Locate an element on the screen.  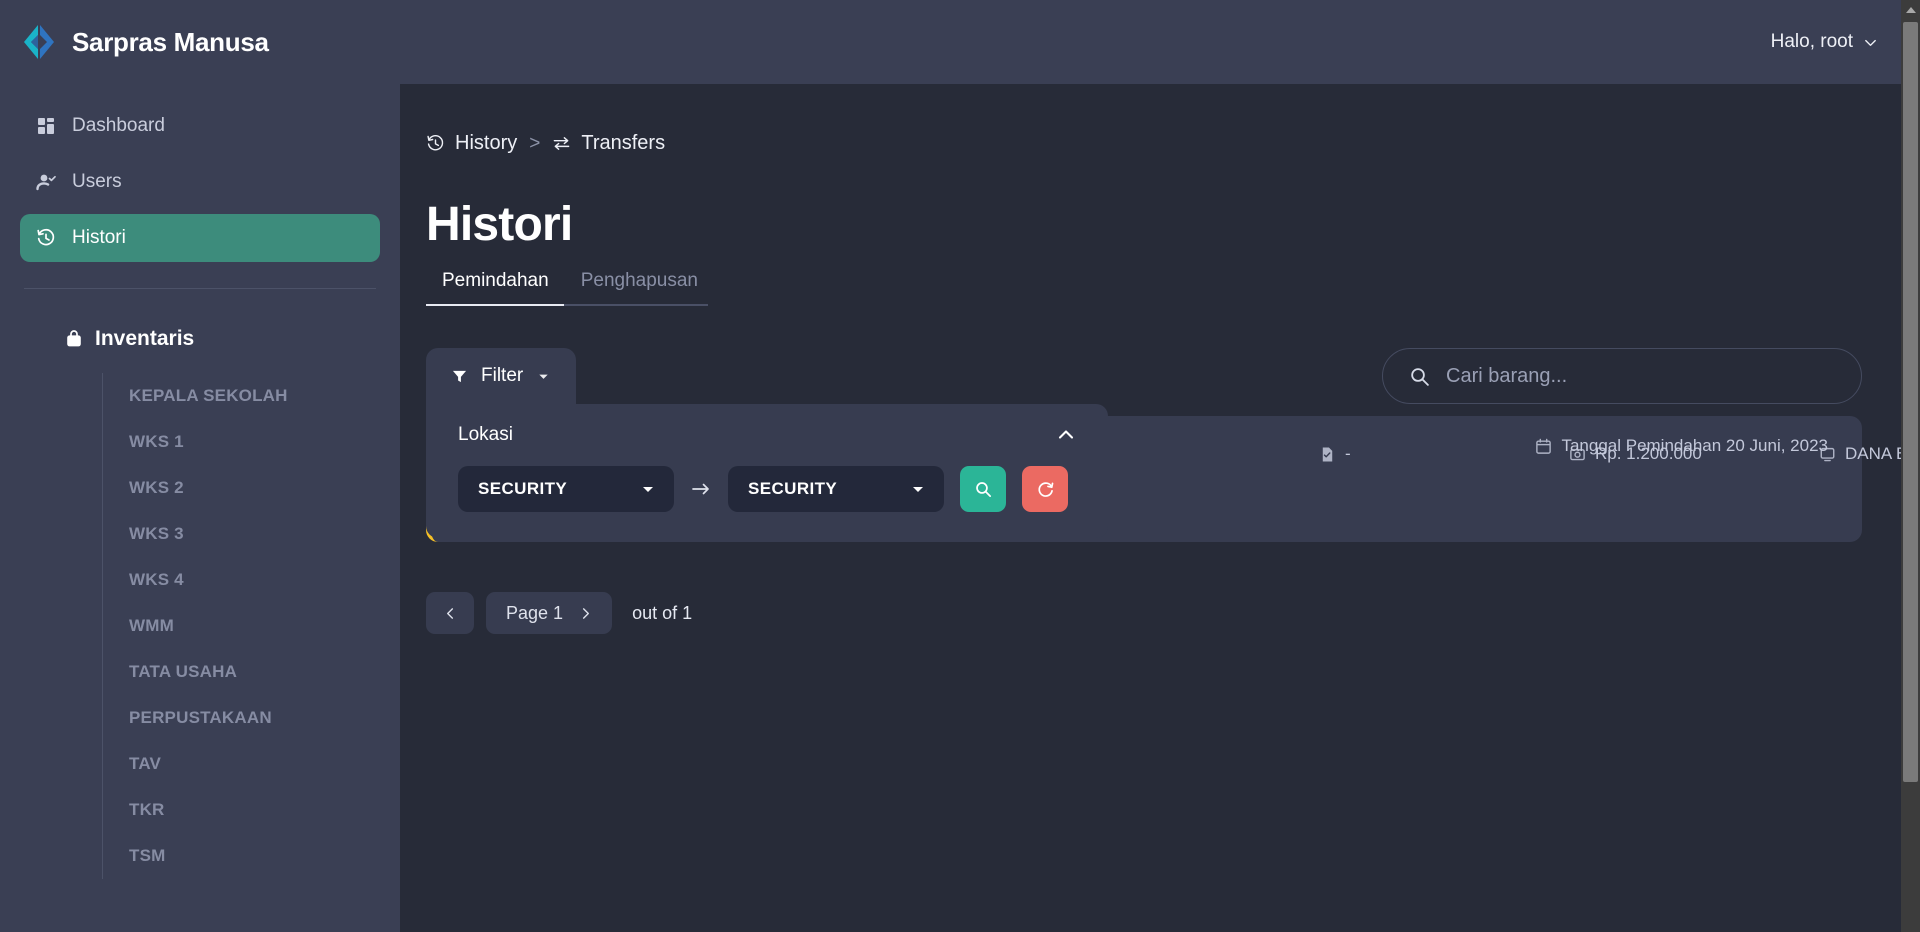
sidebar-section-inventaris: Inventaris is located at coordinates (222, 339).